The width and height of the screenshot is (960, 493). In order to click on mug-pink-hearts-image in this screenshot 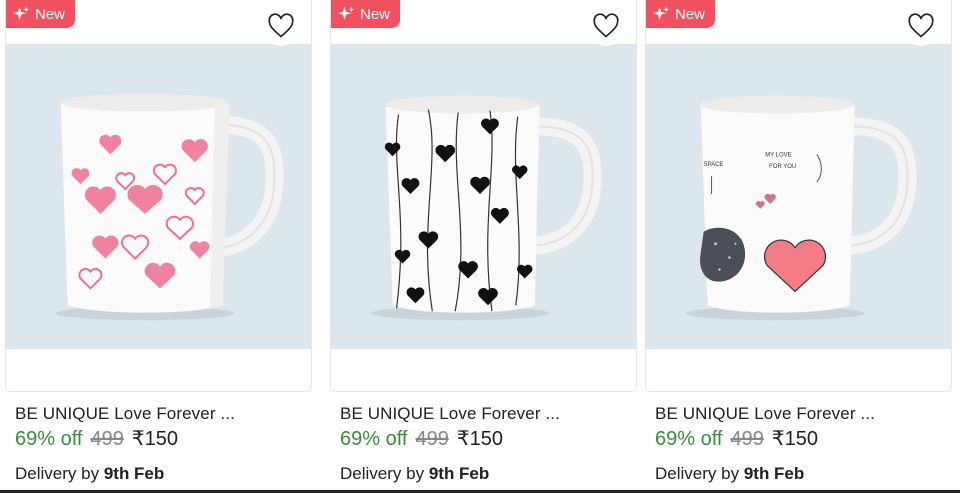, I will do `click(169, 207)`.